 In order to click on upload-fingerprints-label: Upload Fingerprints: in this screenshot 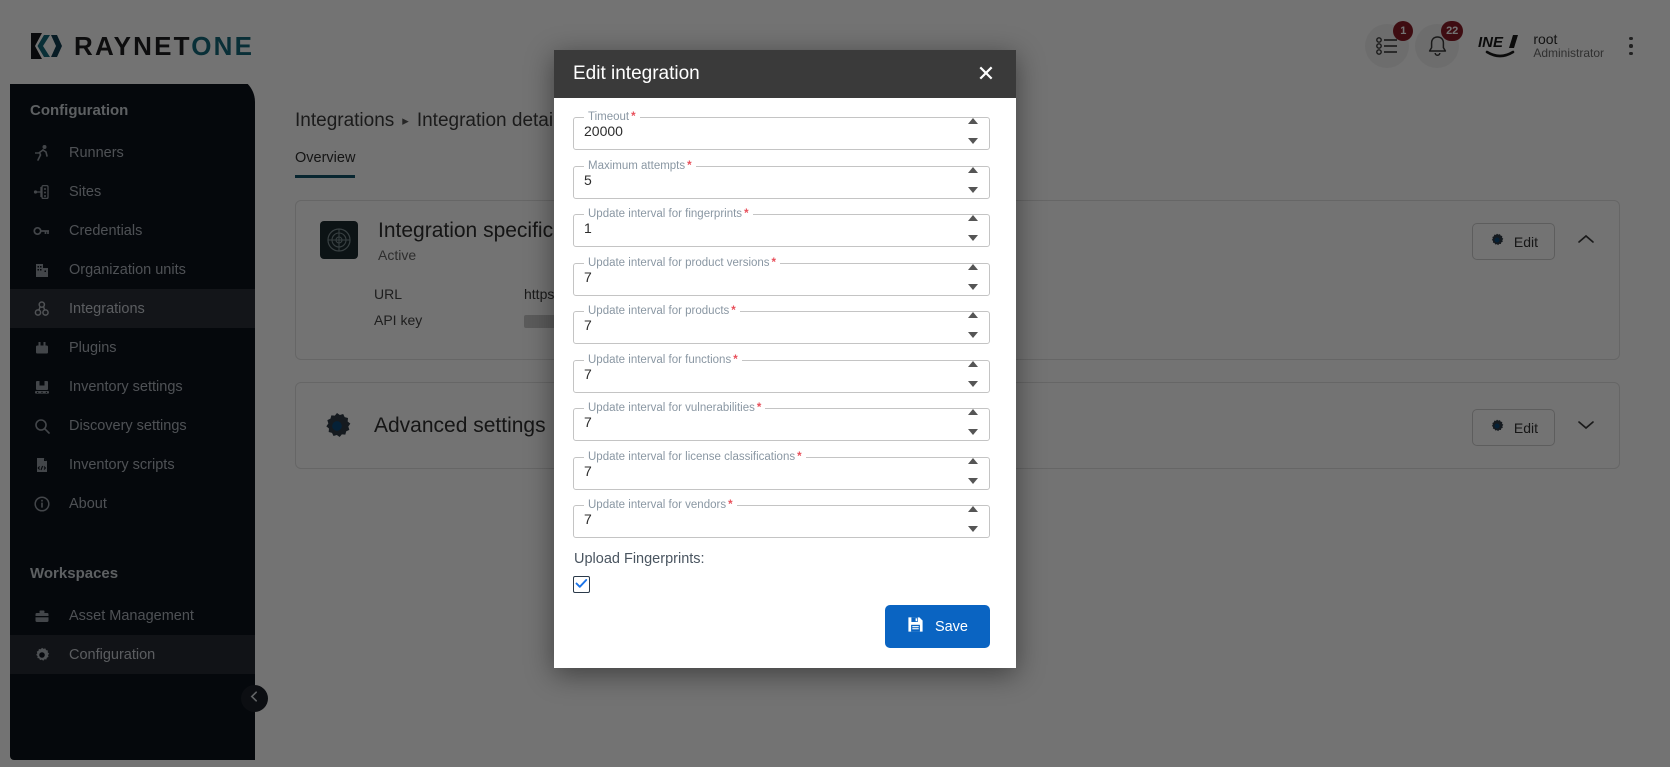, I will do `click(639, 559)`.